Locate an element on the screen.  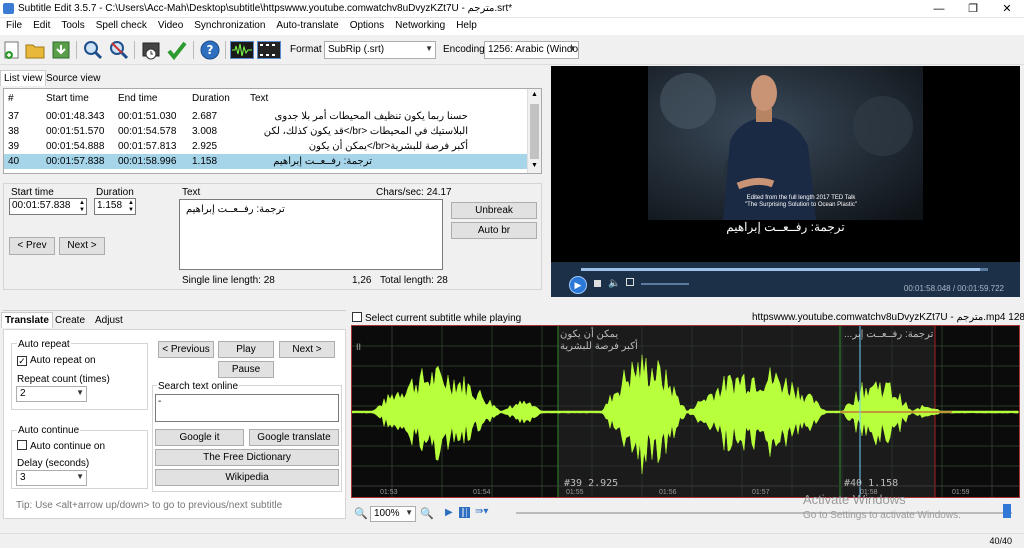
previous-button: < Previous is located at coordinates (186, 349).